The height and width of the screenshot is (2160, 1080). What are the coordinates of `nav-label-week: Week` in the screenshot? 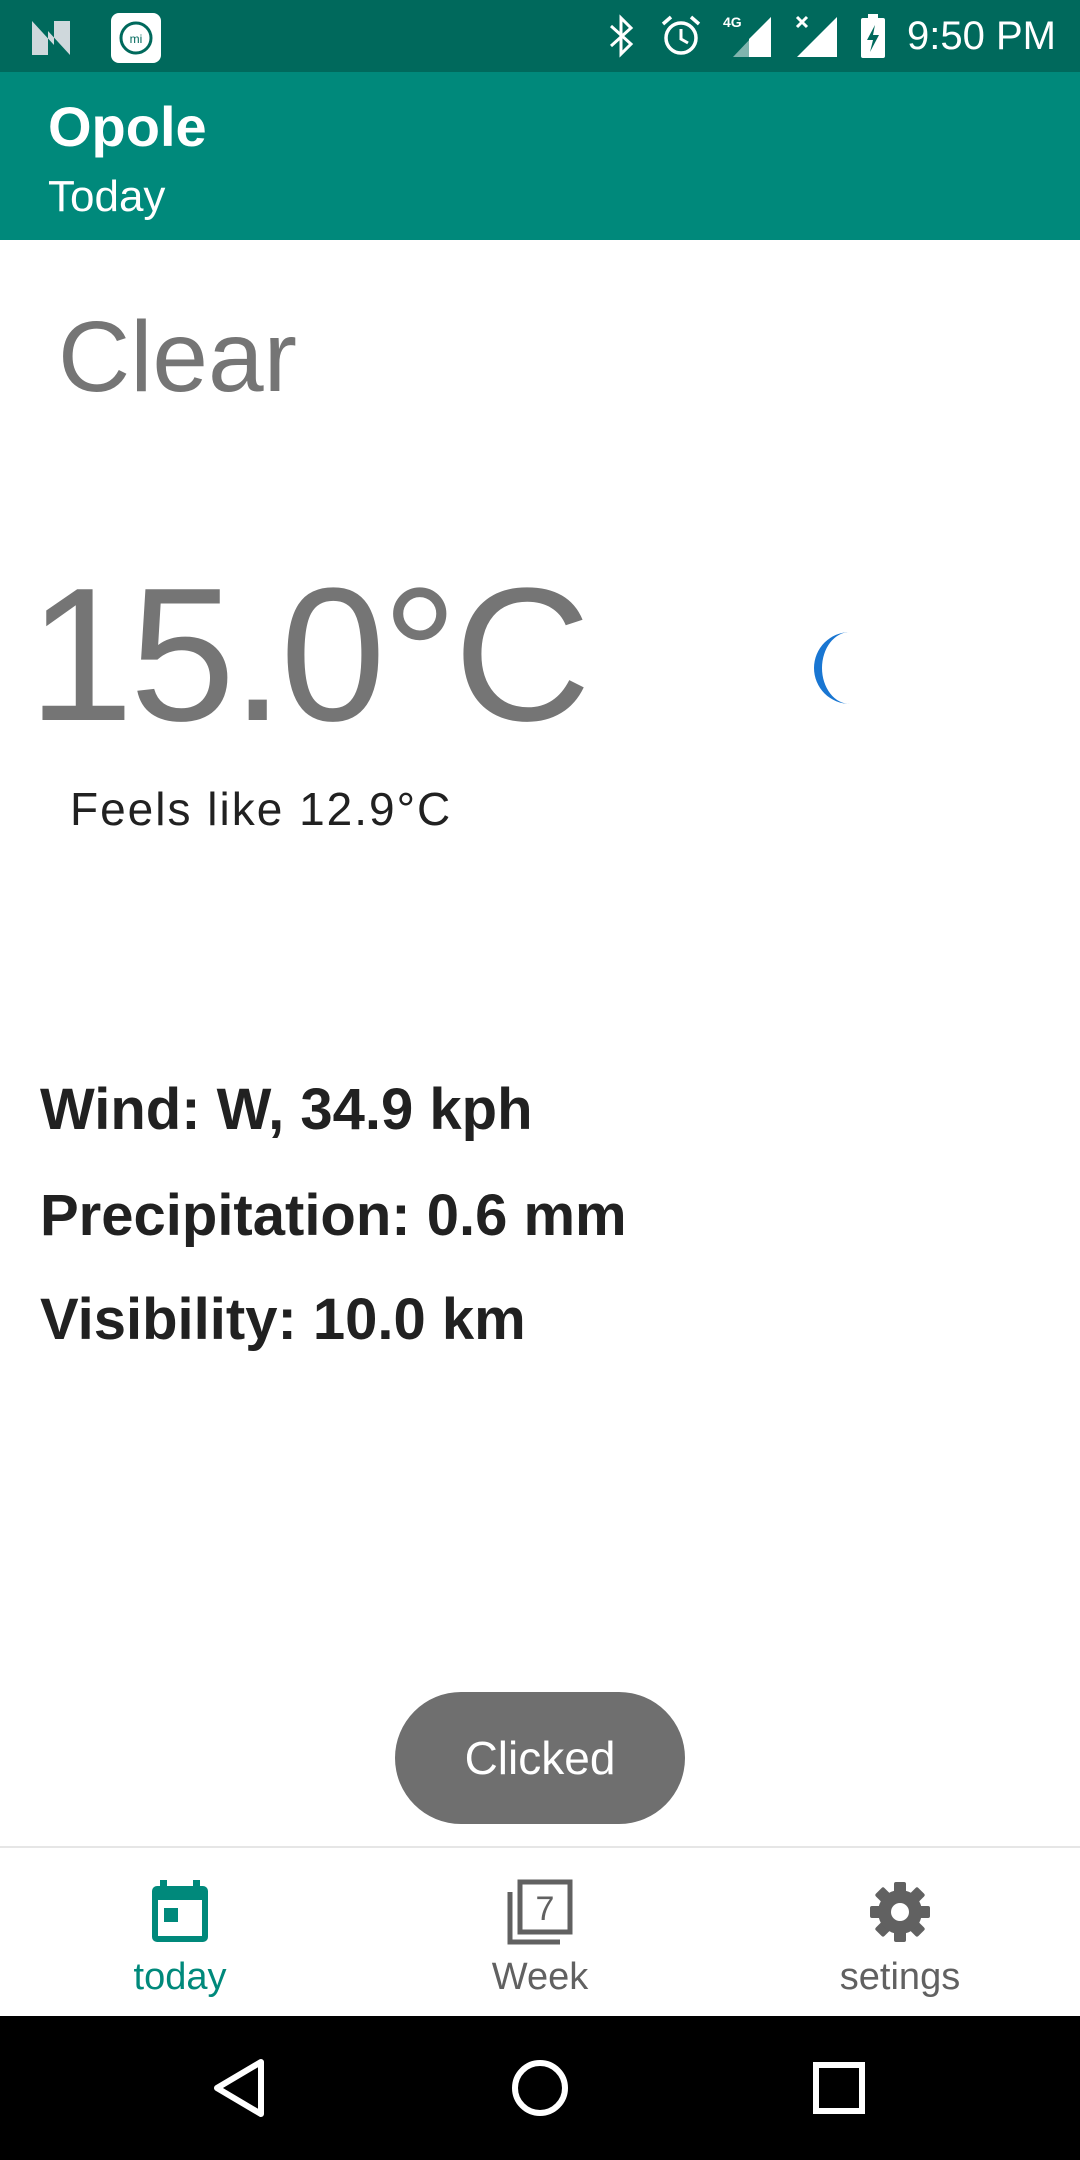 It's located at (540, 1977).